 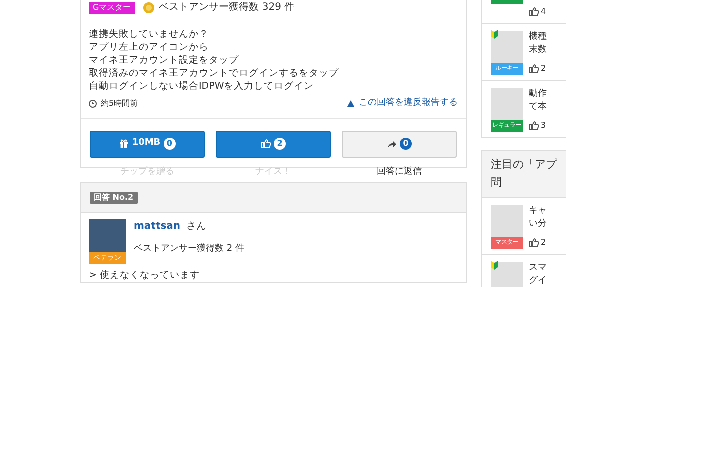 What do you see at coordinates (392, 144) in the screenshot?
I see `share-arrow-icon` at bounding box center [392, 144].